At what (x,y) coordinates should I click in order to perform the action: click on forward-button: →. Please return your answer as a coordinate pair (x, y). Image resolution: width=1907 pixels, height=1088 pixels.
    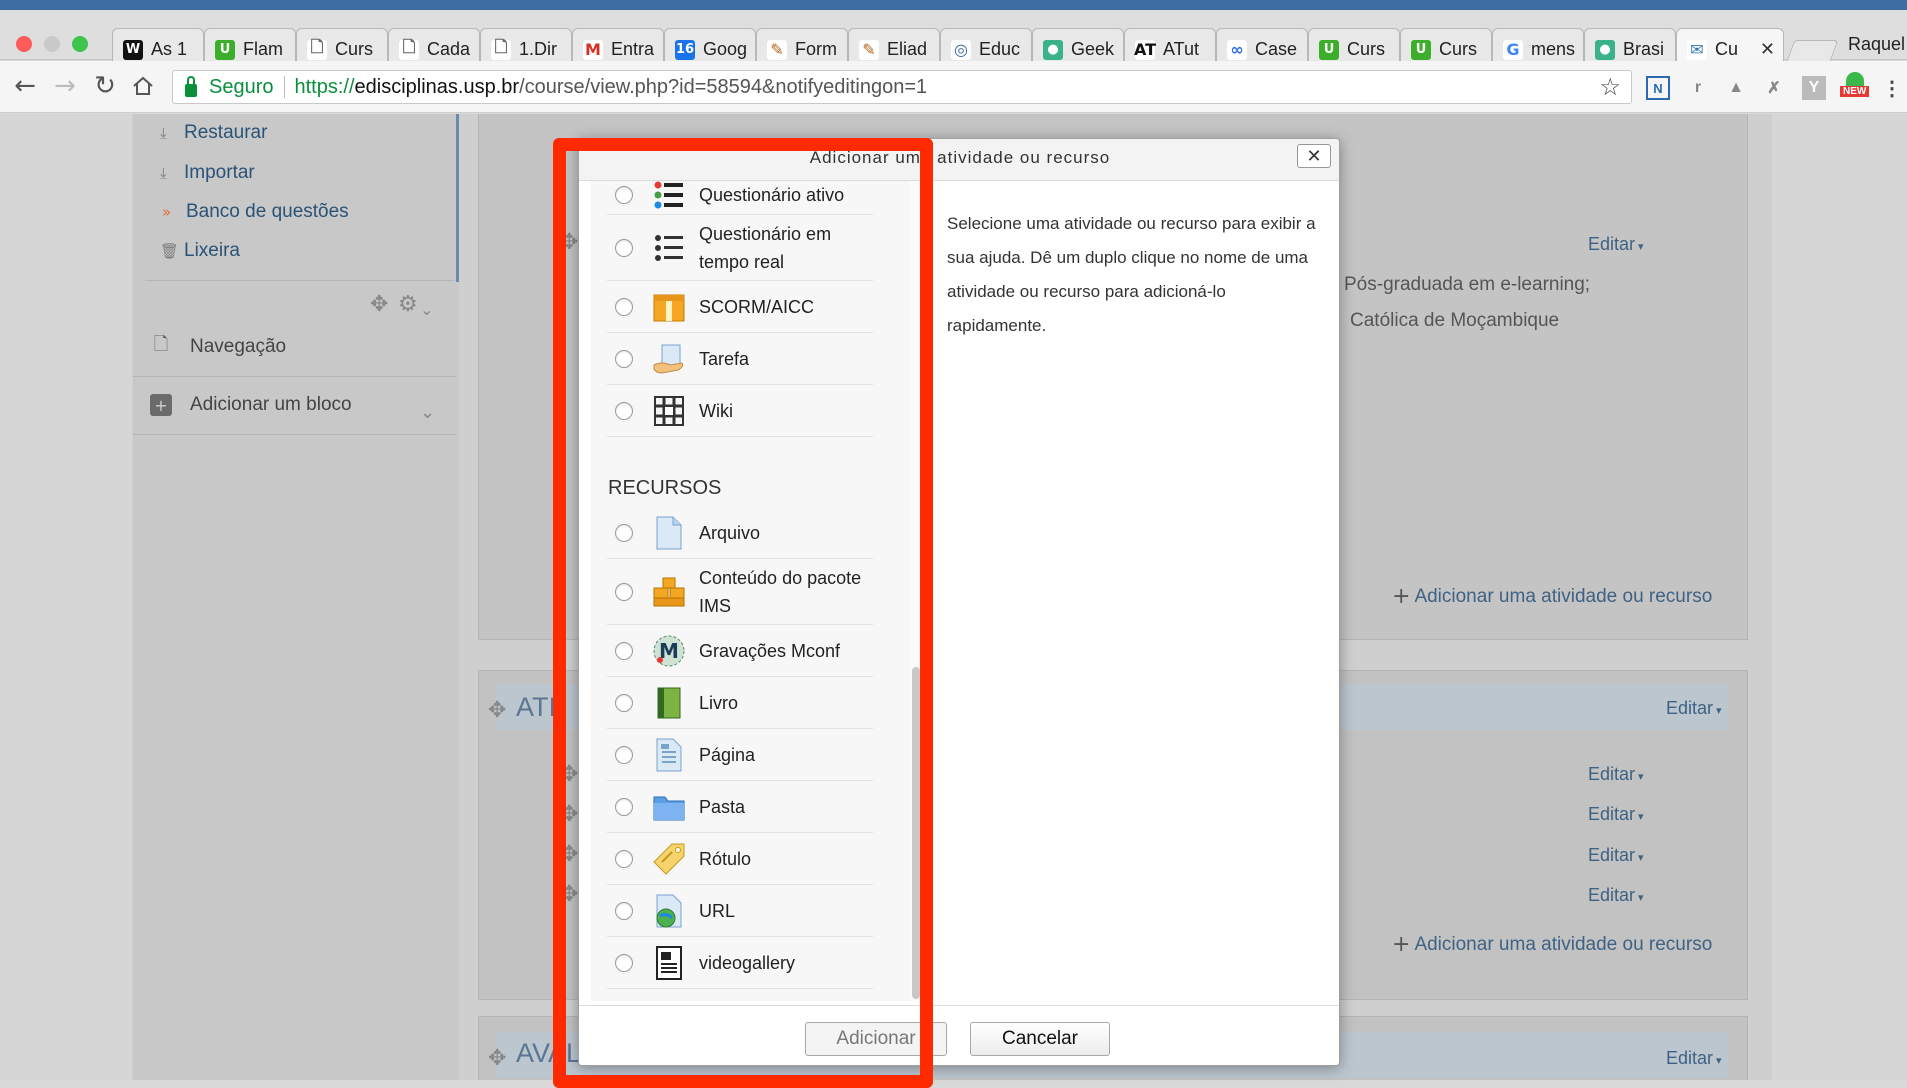
    Looking at the image, I should click on (65, 86).